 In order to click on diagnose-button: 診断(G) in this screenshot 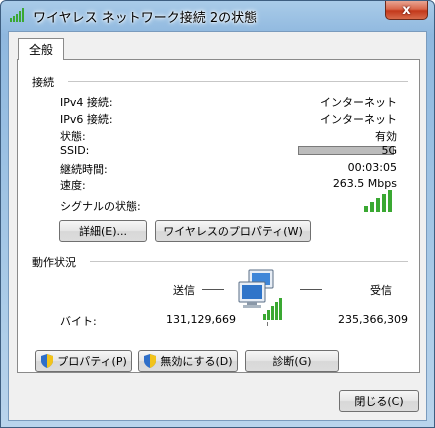, I will do `click(292, 361)`.